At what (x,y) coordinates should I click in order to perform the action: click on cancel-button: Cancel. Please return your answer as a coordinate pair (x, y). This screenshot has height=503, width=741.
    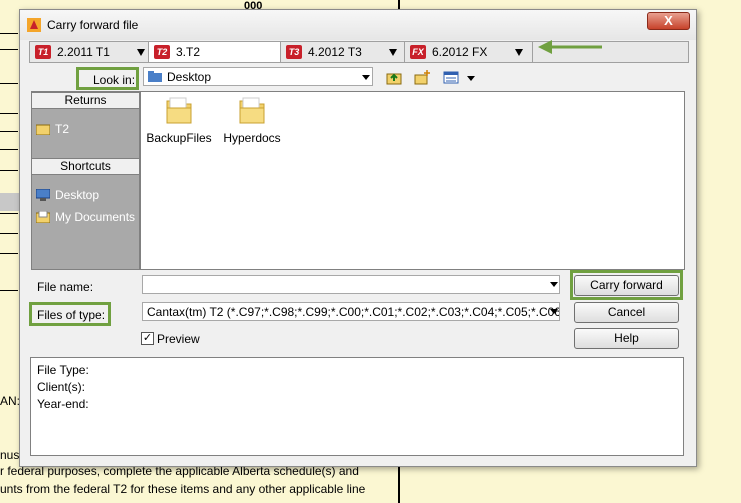
    Looking at the image, I should click on (626, 312).